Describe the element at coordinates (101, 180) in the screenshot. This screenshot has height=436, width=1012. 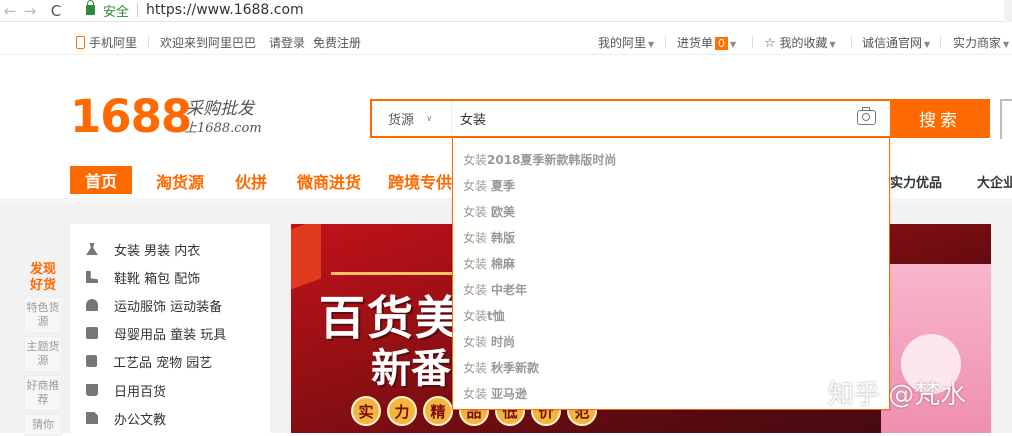
I see `nav-home: 首页` at that location.